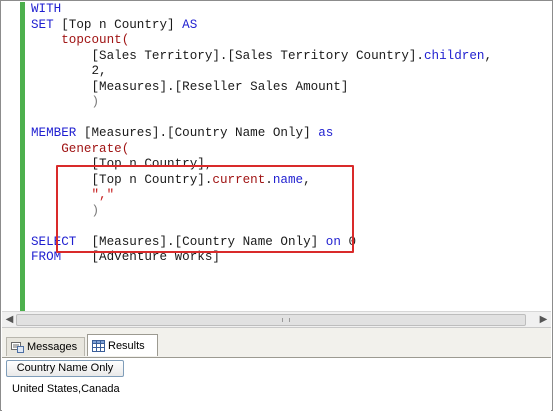  What do you see at coordinates (66, 389) in the screenshot?
I see `result-cell: United States,Canada` at bounding box center [66, 389].